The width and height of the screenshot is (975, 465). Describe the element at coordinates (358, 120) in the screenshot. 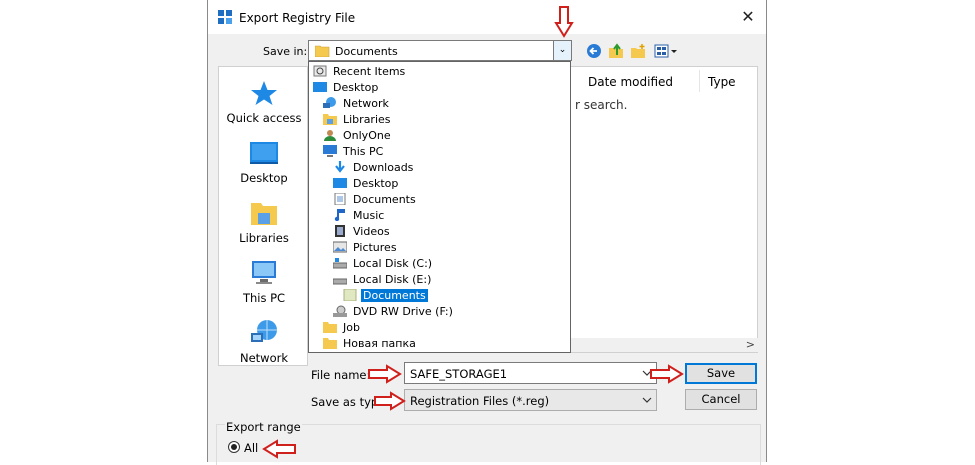

I see `dropdown-item: Libraries` at that location.